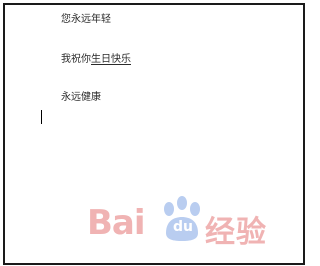 The image size is (320, 266). What do you see at coordinates (183, 227) in the screenshot?
I see `watermark-du-text: du` at bounding box center [183, 227].